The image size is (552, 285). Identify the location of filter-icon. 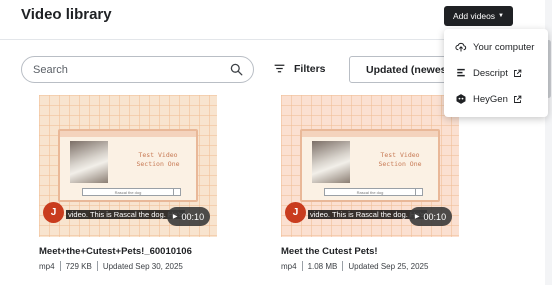
(279, 68).